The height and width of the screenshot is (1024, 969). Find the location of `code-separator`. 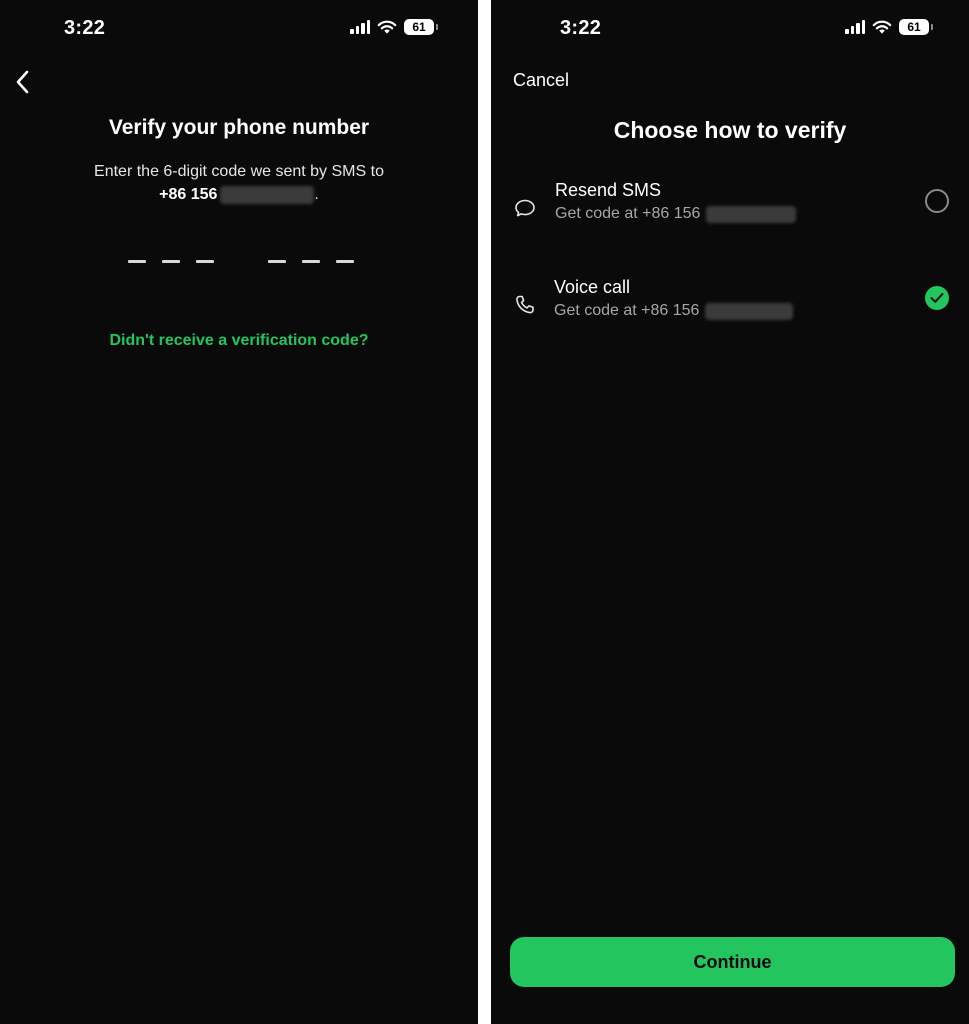

code-separator is located at coordinates (241, 261).